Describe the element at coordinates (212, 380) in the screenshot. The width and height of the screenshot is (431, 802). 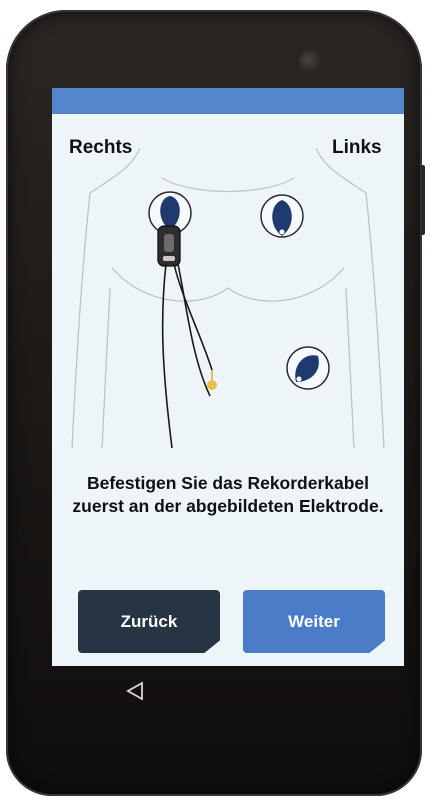
I see `snap-connector` at that location.